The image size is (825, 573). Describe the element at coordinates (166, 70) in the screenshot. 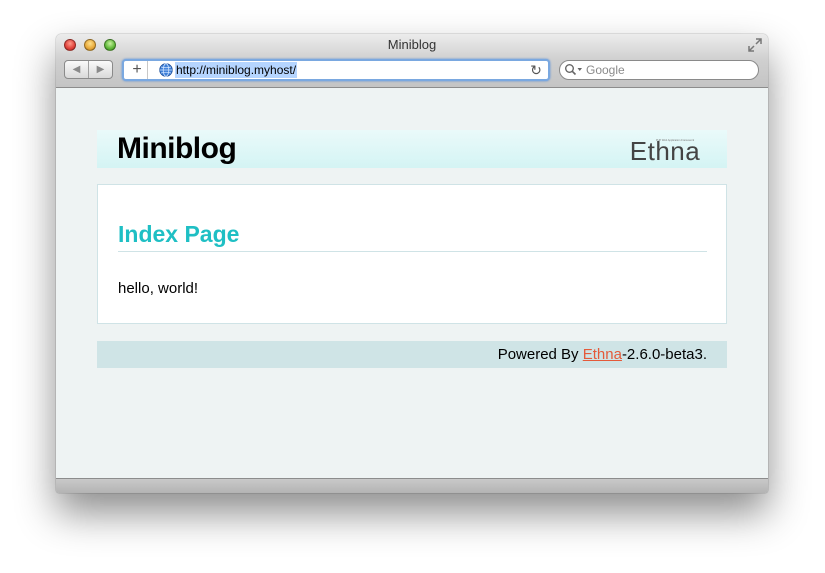

I see `globe-icon` at that location.